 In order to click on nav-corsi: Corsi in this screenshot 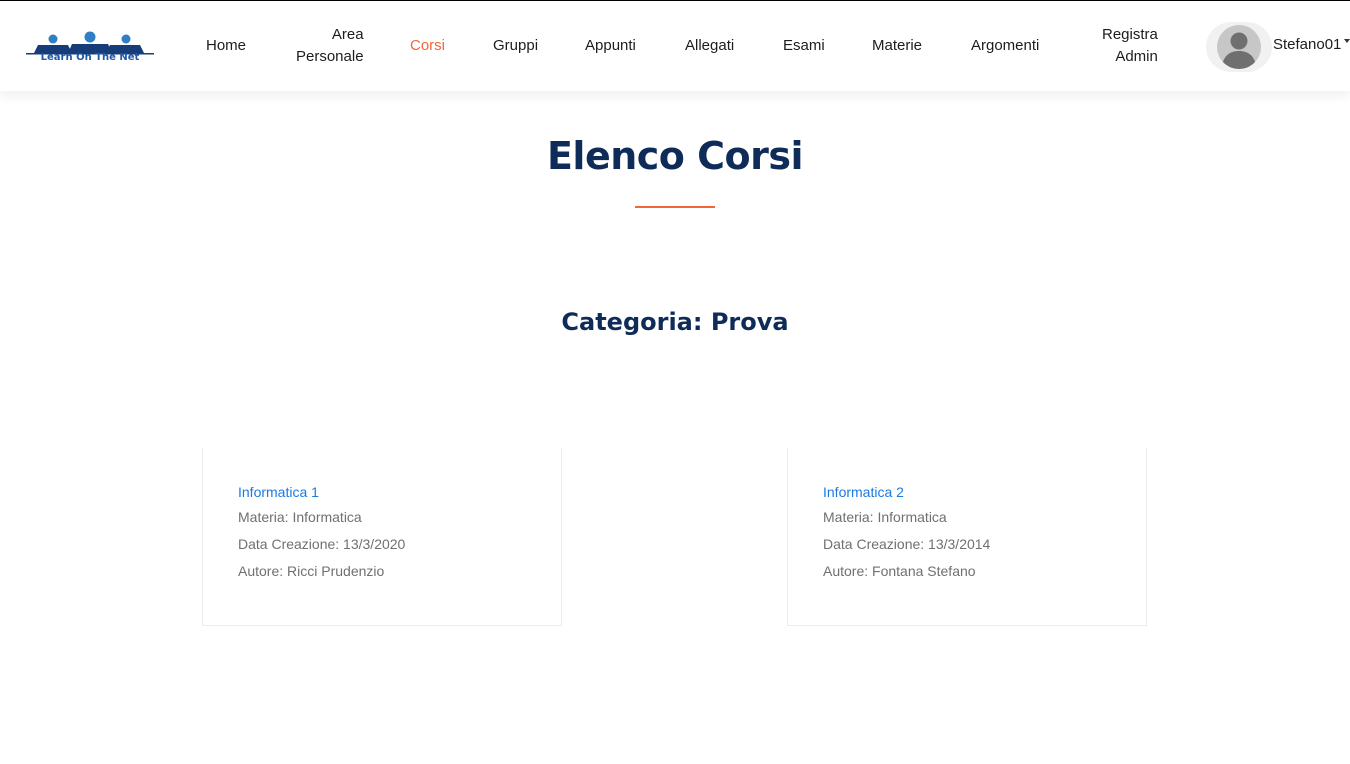, I will do `click(427, 46)`.